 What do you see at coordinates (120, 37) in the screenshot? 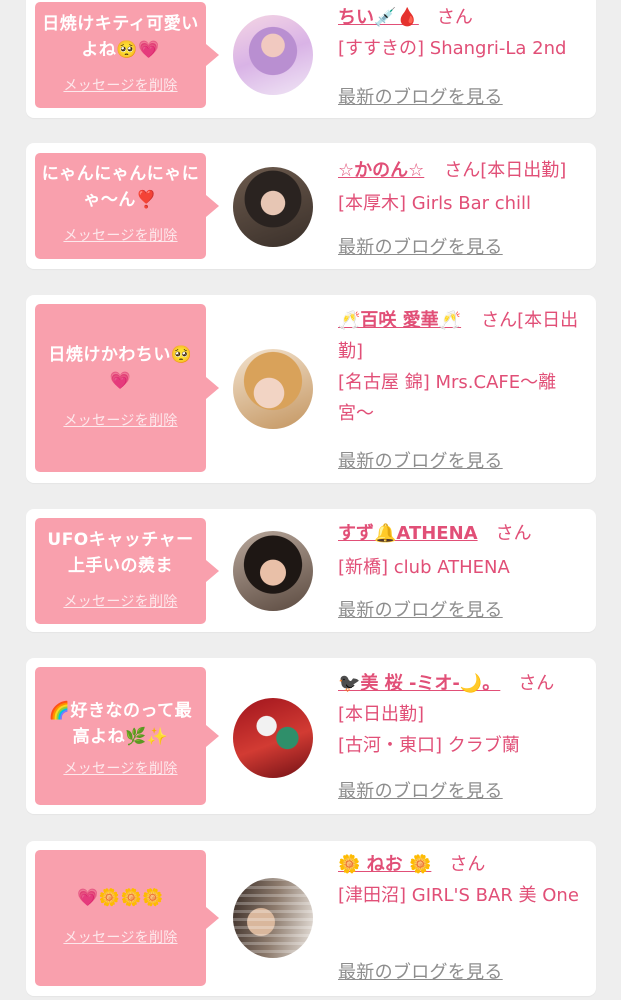
I see `message-text: 日焼けキティ可愛いよね🥺💗` at bounding box center [120, 37].